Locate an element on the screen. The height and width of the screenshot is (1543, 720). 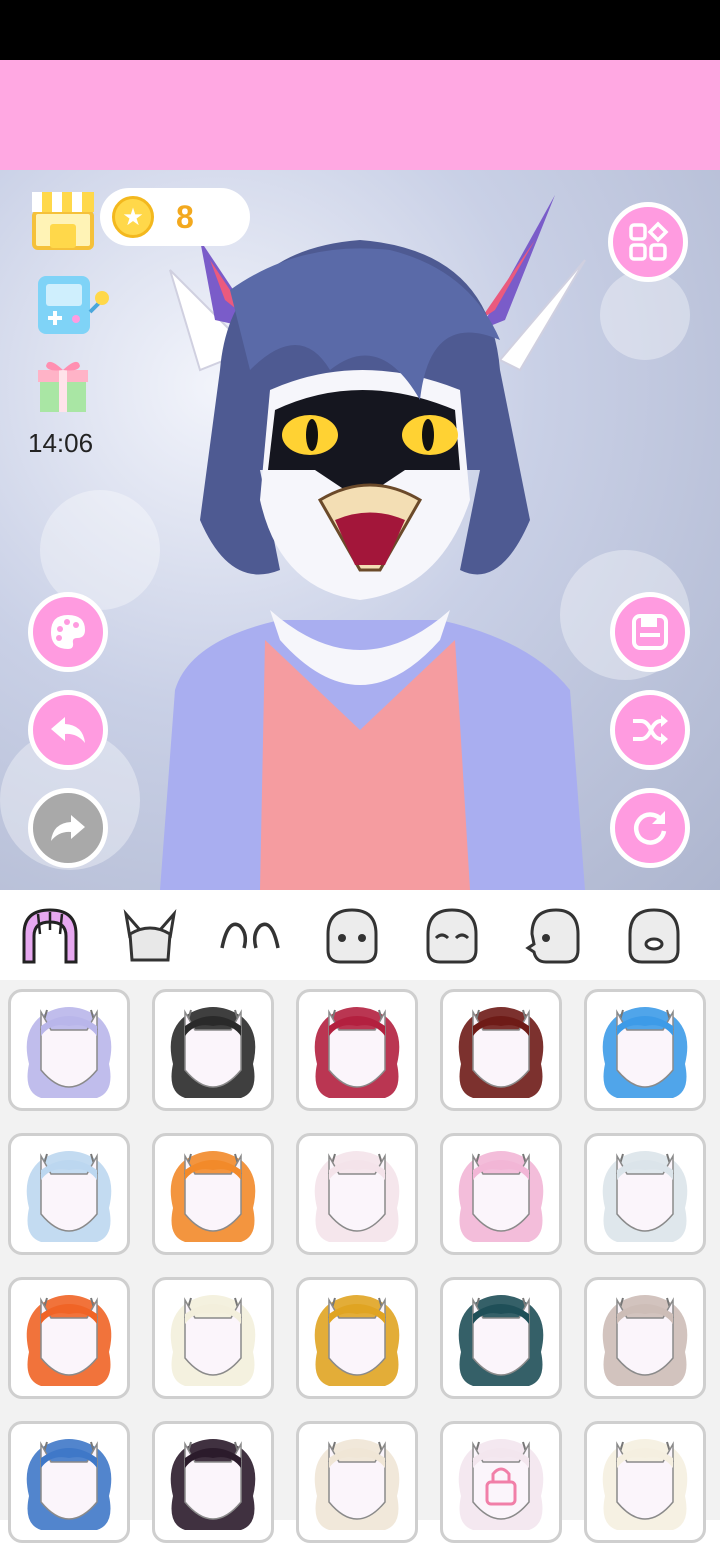
reset-button is located at coordinates (650, 828).